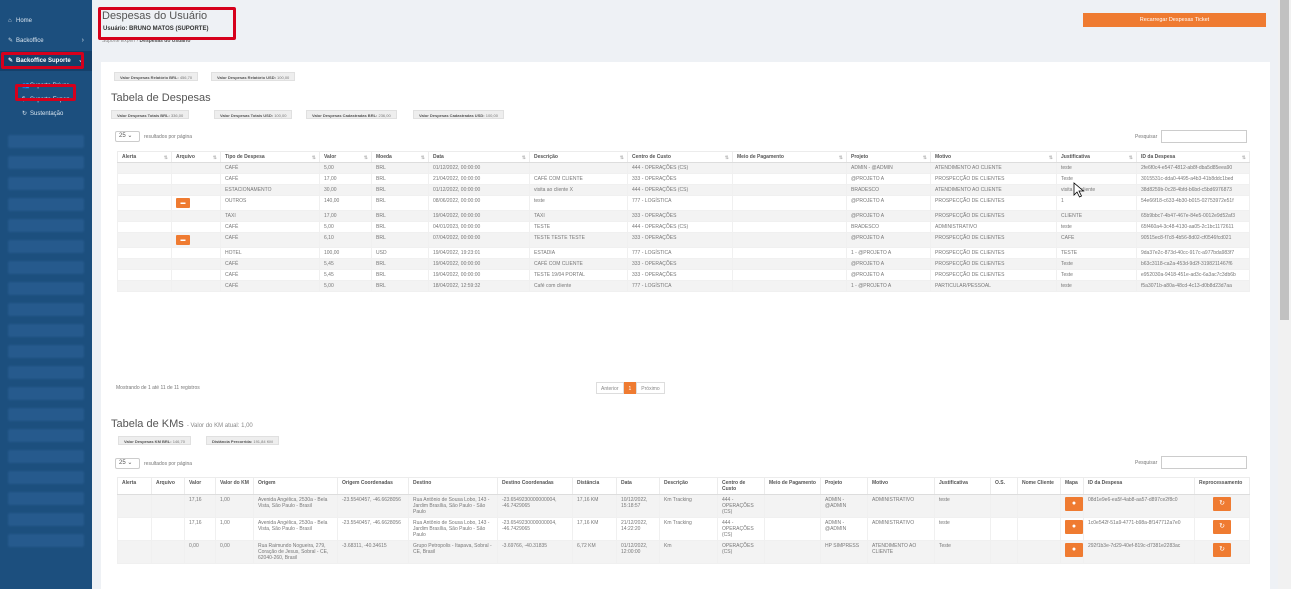 The height and width of the screenshot is (589, 1291). I want to click on column-header: Valor do KM, so click(234, 486).